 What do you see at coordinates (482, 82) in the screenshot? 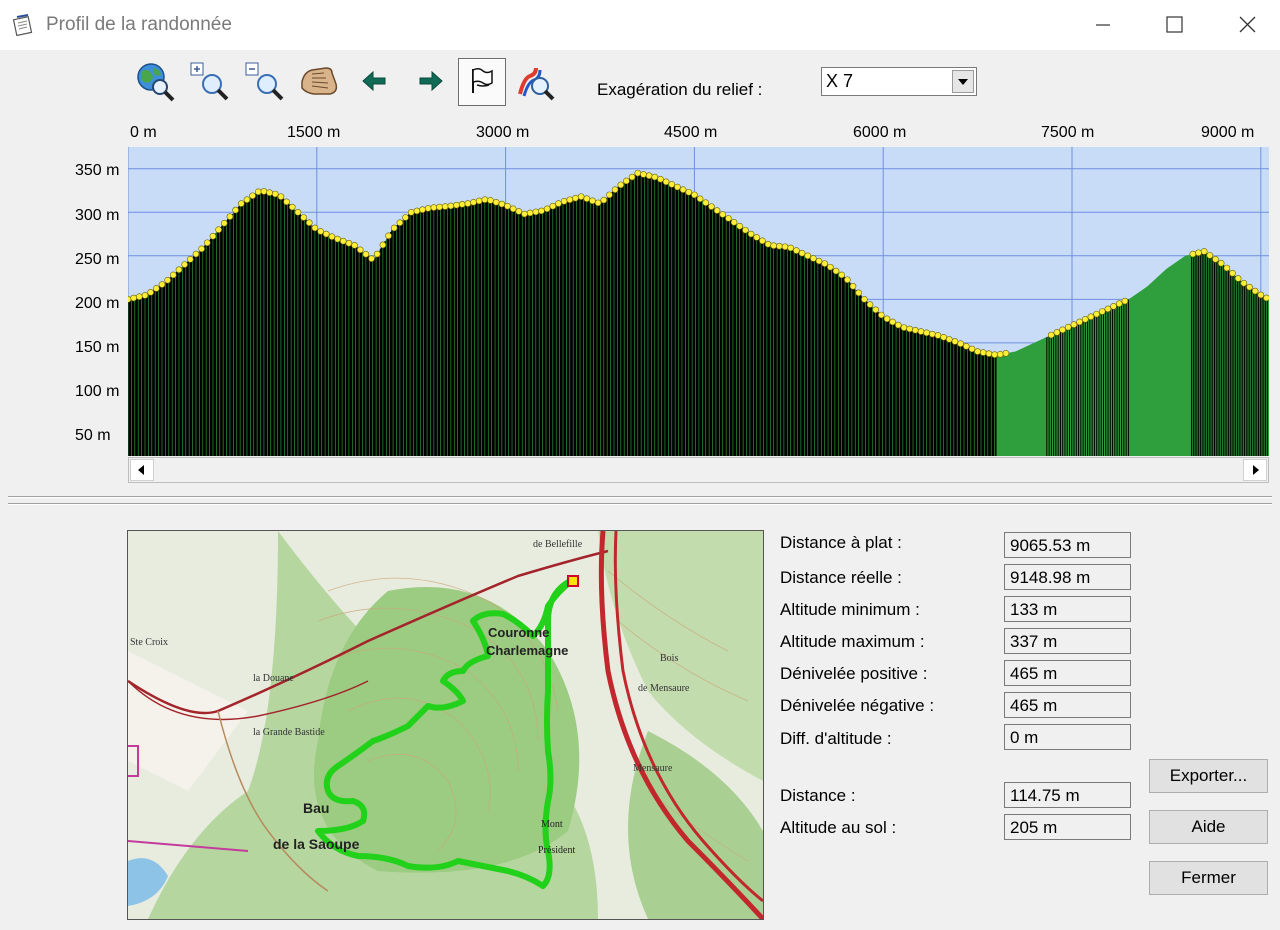
I see `flags-toggle-button` at bounding box center [482, 82].